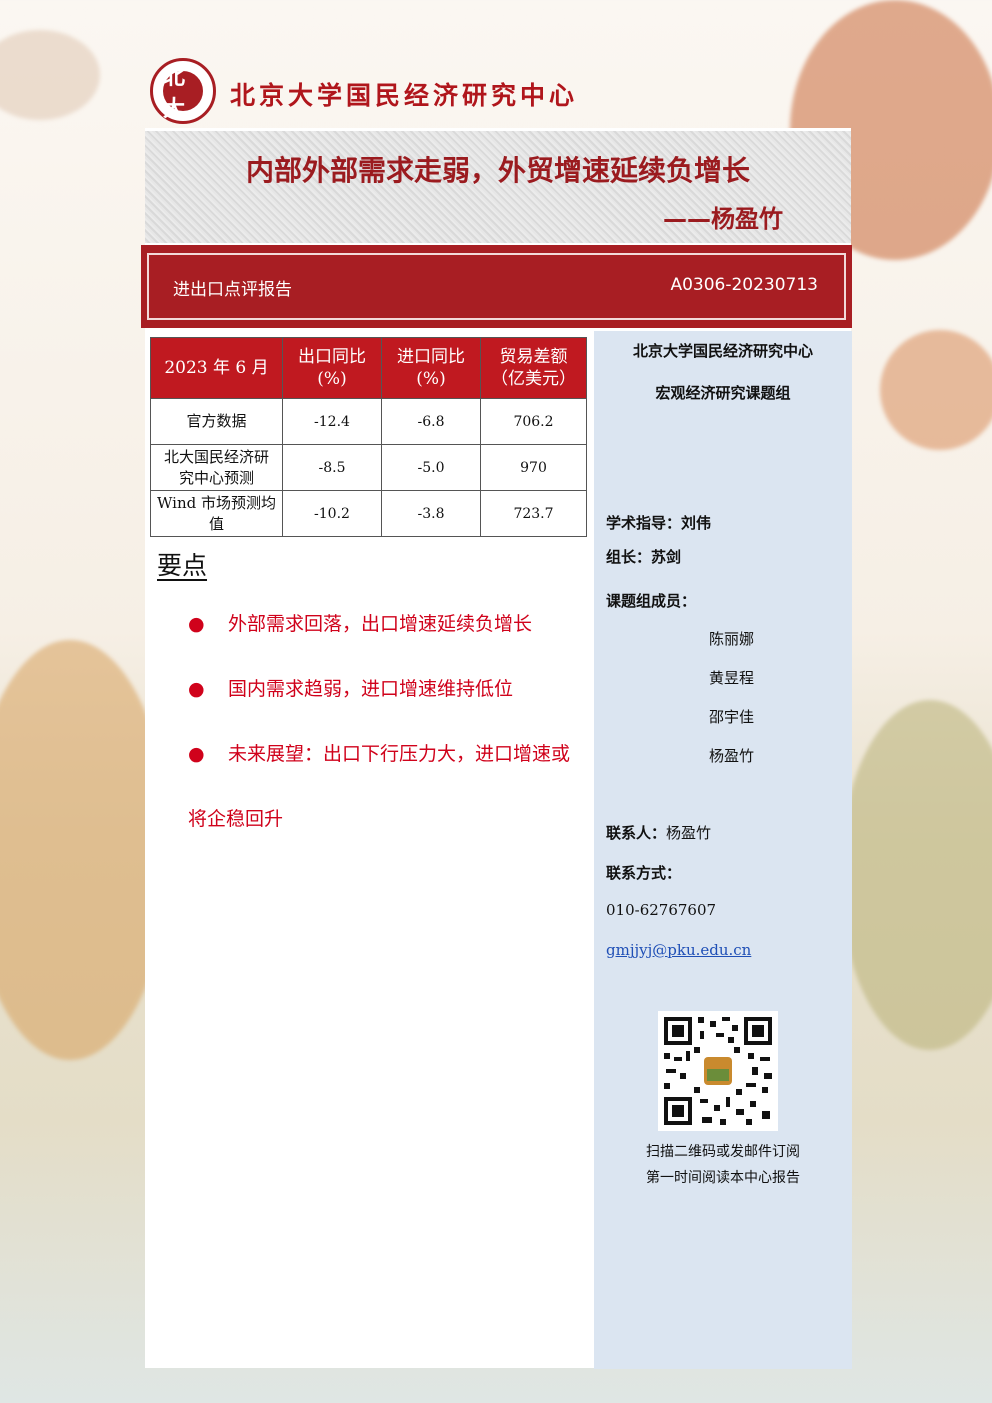 The image size is (992, 1403). Describe the element at coordinates (732, 678) in the screenshot. I see `member-name: 黄昱程` at that location.